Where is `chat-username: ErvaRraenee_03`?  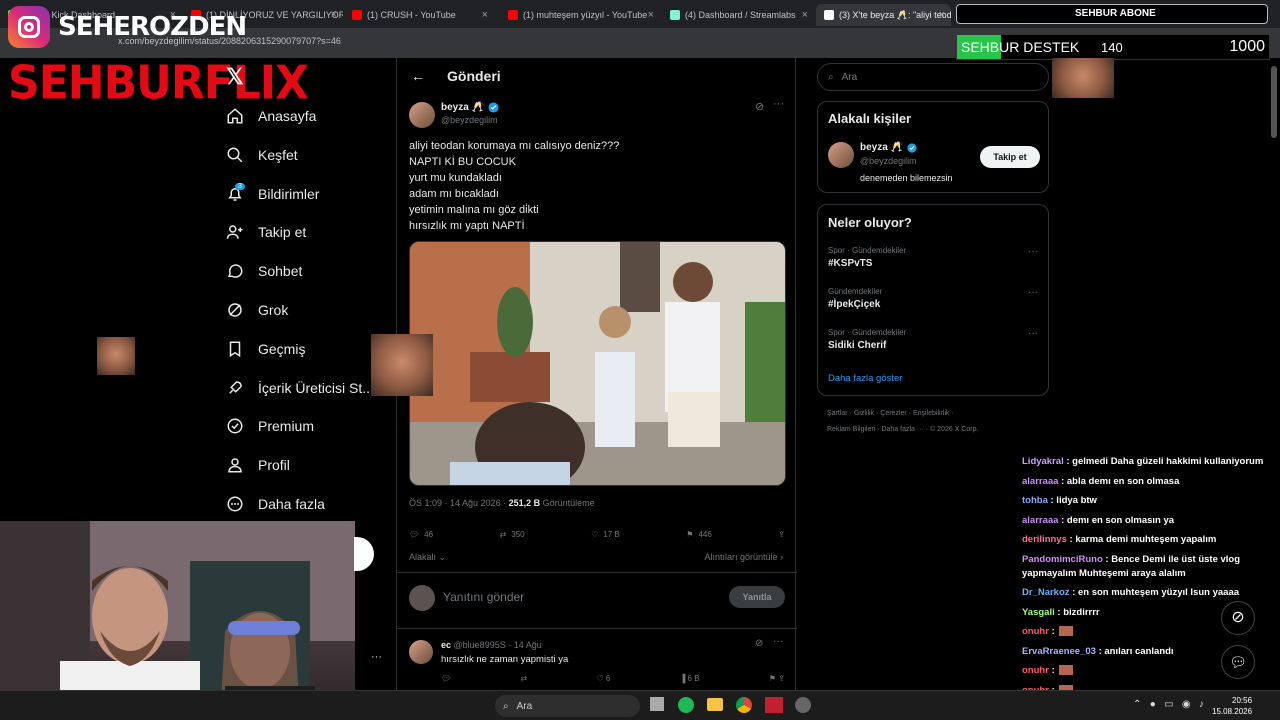
chat-username: ErvaRraenee_03 is located at coordinates (1059, 651).